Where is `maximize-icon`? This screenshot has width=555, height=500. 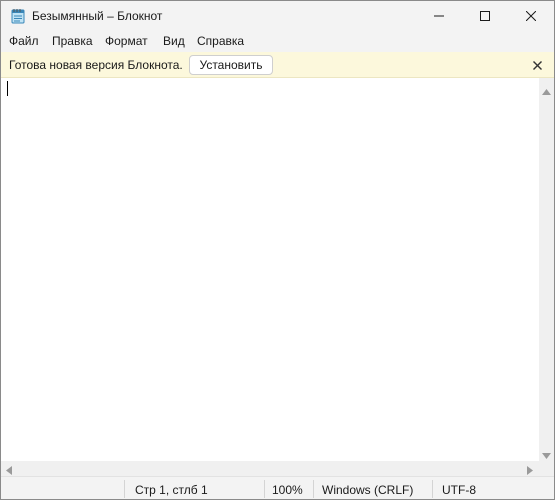
maximize-icon is located at coordinates (485, 16).